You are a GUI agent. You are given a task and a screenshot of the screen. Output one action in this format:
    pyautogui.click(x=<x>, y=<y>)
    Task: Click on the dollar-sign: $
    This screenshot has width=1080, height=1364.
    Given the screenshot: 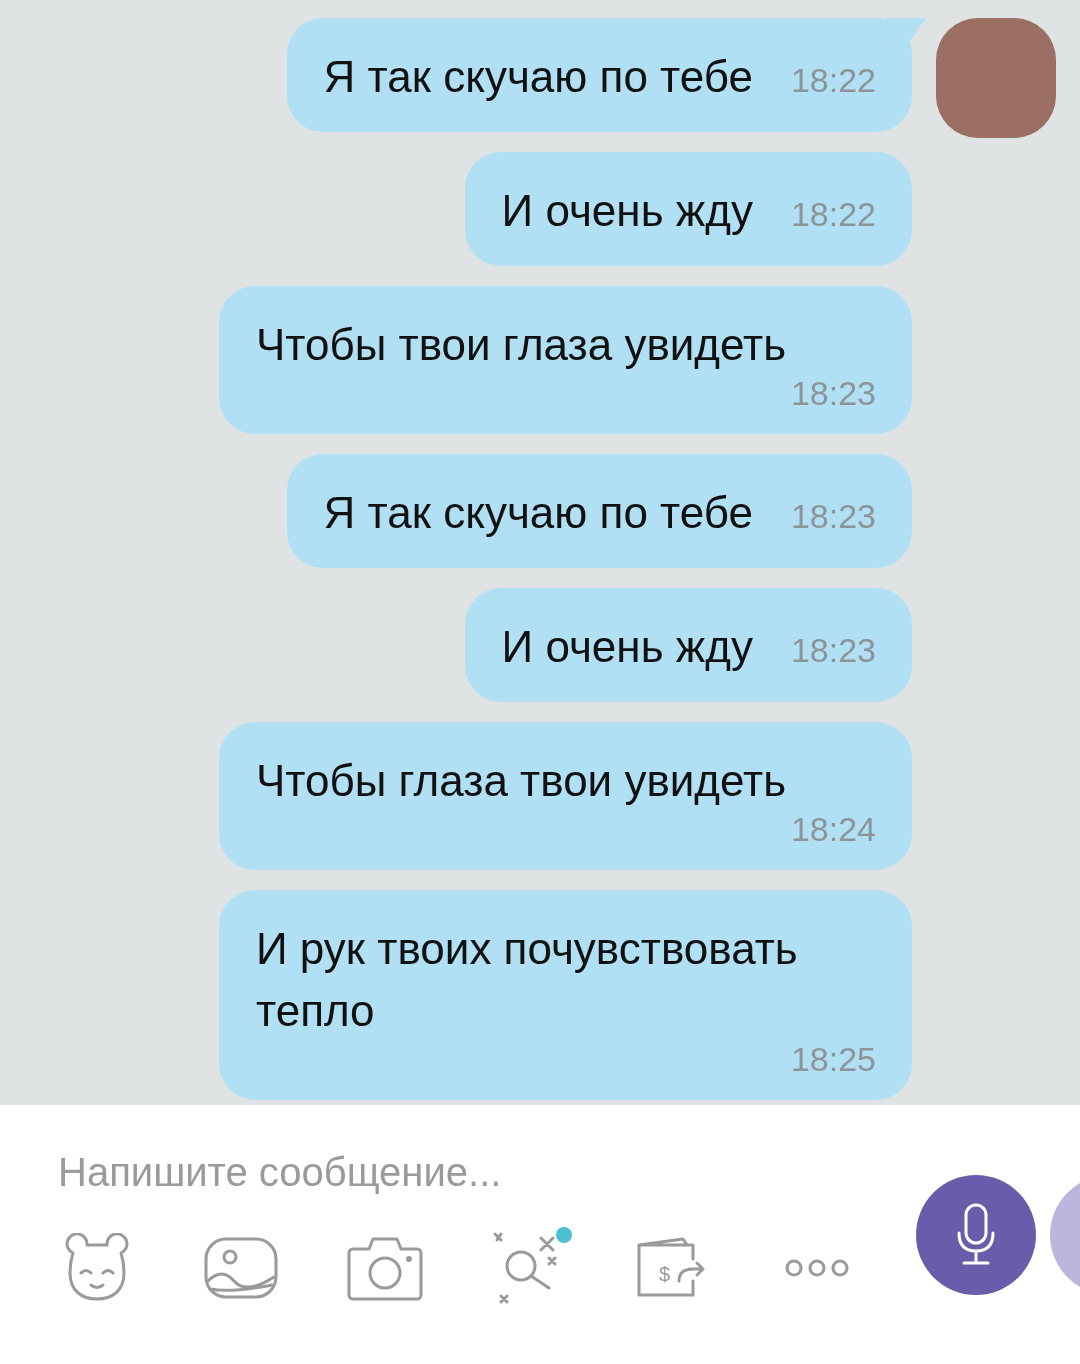 What is the action you would take?
    pyautogui.click(x=665, y=1274)
    